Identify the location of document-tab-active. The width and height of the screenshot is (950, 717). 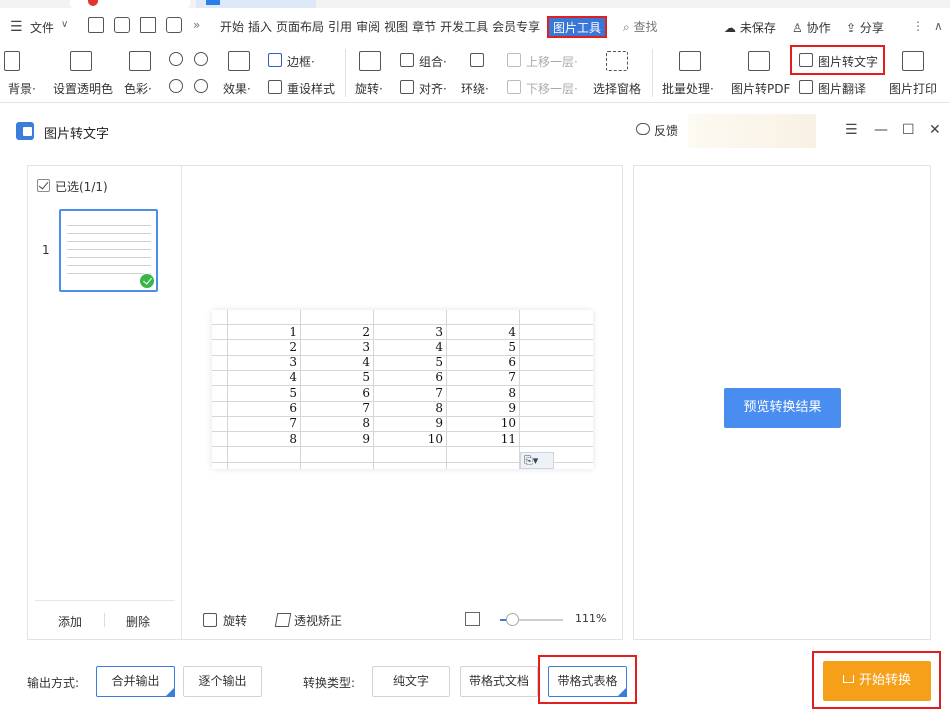
(256, 4).